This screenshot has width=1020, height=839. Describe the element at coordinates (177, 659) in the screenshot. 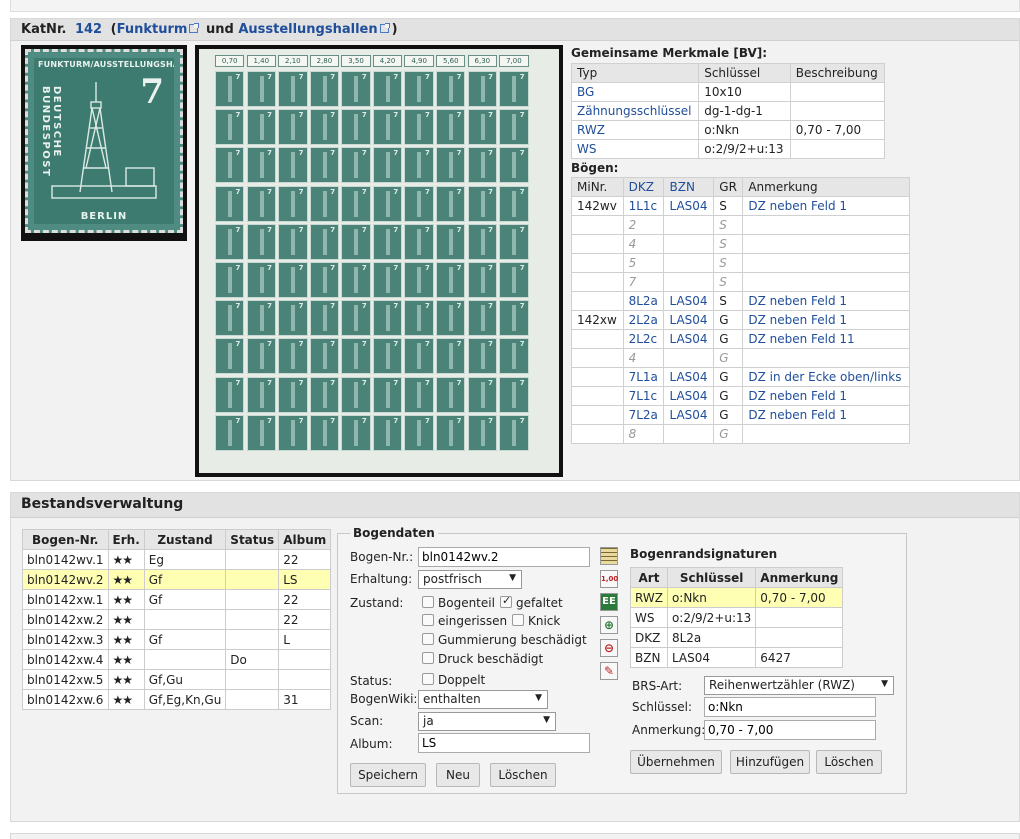

I see `bestand-row: bln0142xw.4 ★★ Do` at that location.